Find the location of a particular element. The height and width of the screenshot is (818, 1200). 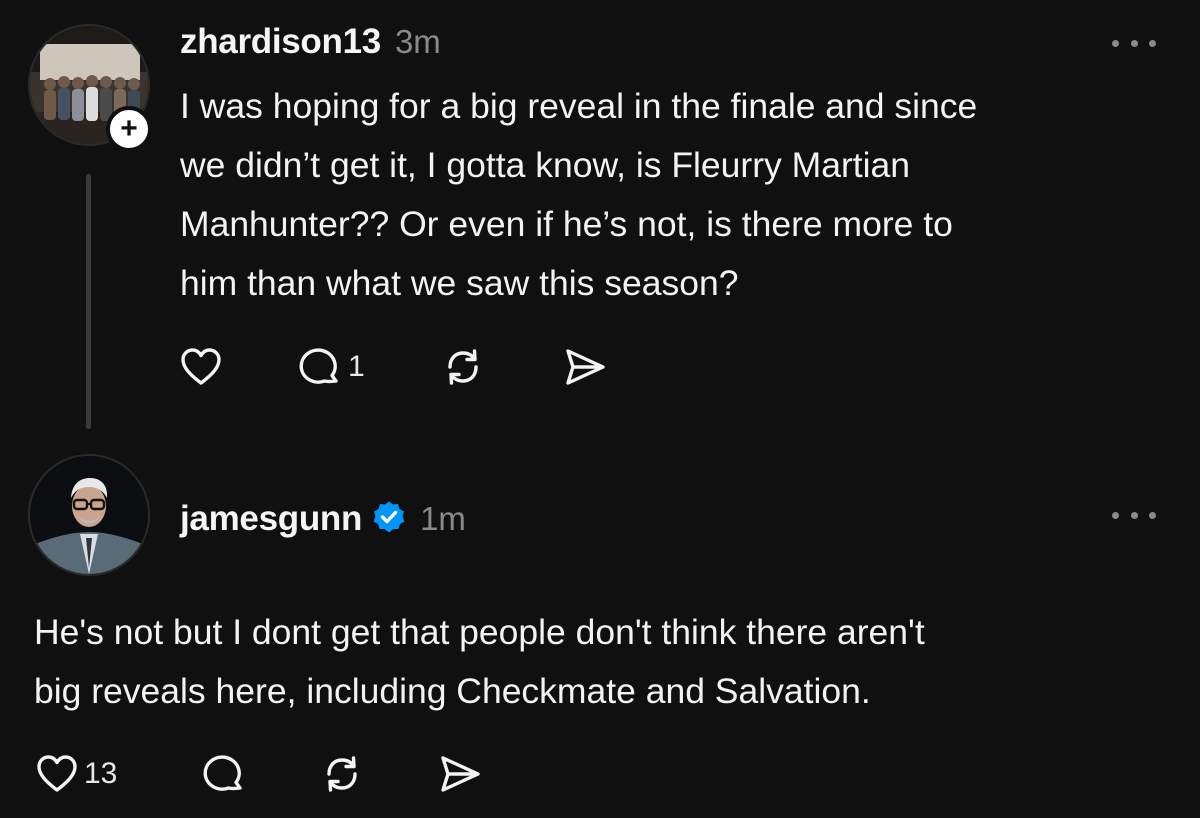

username: jamesgunn is located at coordinates (271, 519).